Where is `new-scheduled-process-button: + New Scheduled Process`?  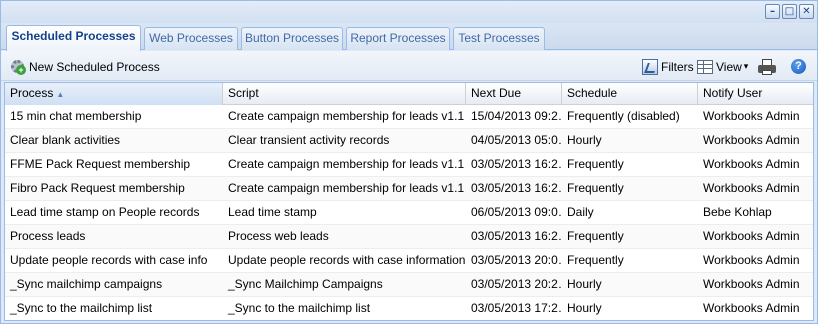 new-scheduled-process-button: + New Scheduled Process is located at coordinates (85, 66).